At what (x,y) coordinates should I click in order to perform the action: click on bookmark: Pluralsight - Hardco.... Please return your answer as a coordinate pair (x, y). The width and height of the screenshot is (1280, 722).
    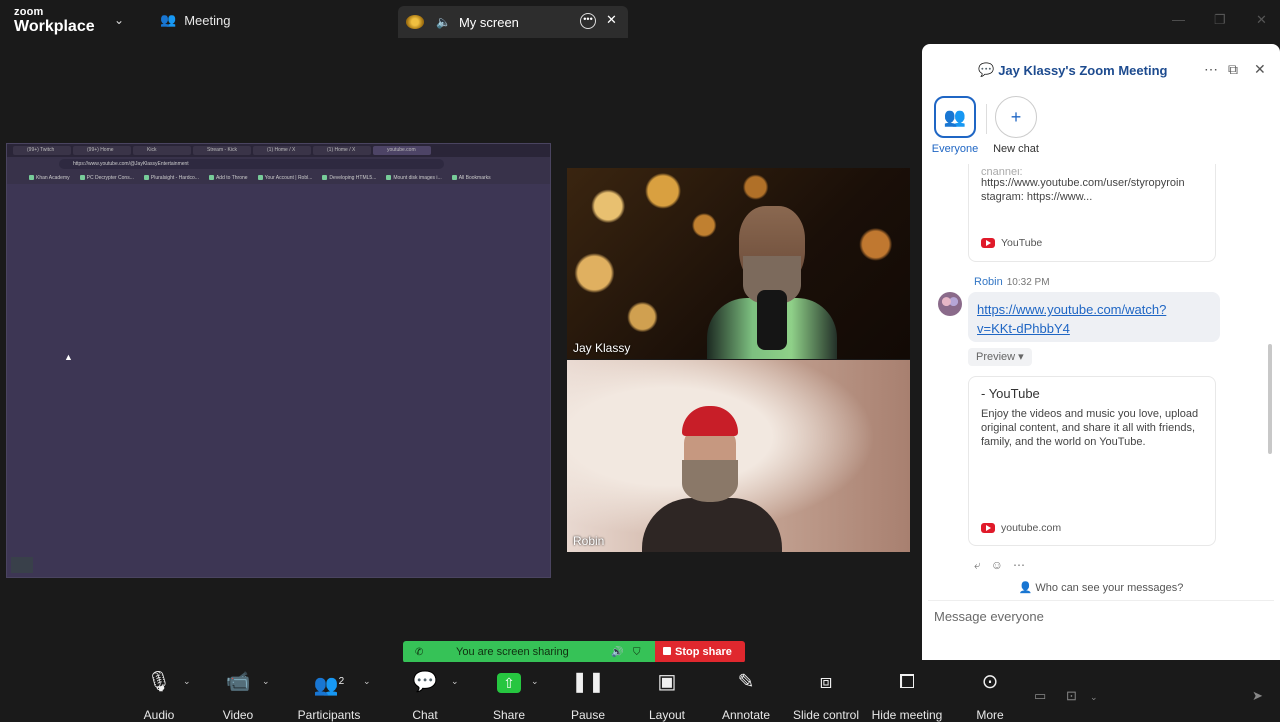
    Looking at the image, I should click on (171, 178).